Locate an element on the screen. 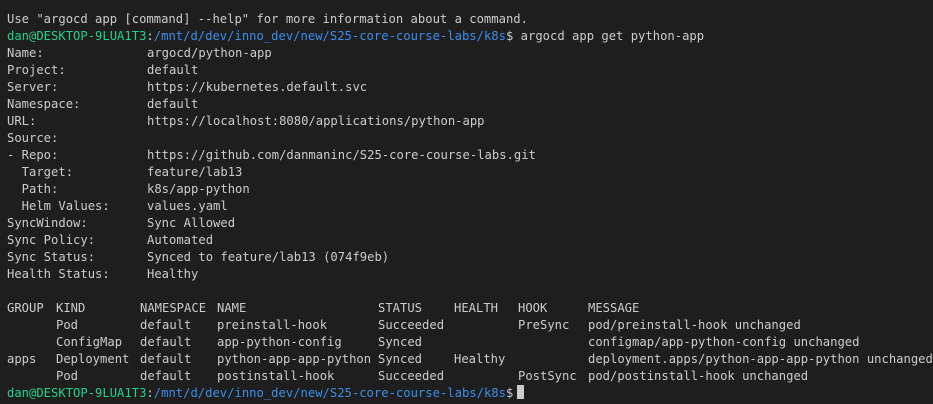 This screenshot has height=404, width=933. table-cell: configmap/app-python-config unchanged is located at coordinates (724, 342).